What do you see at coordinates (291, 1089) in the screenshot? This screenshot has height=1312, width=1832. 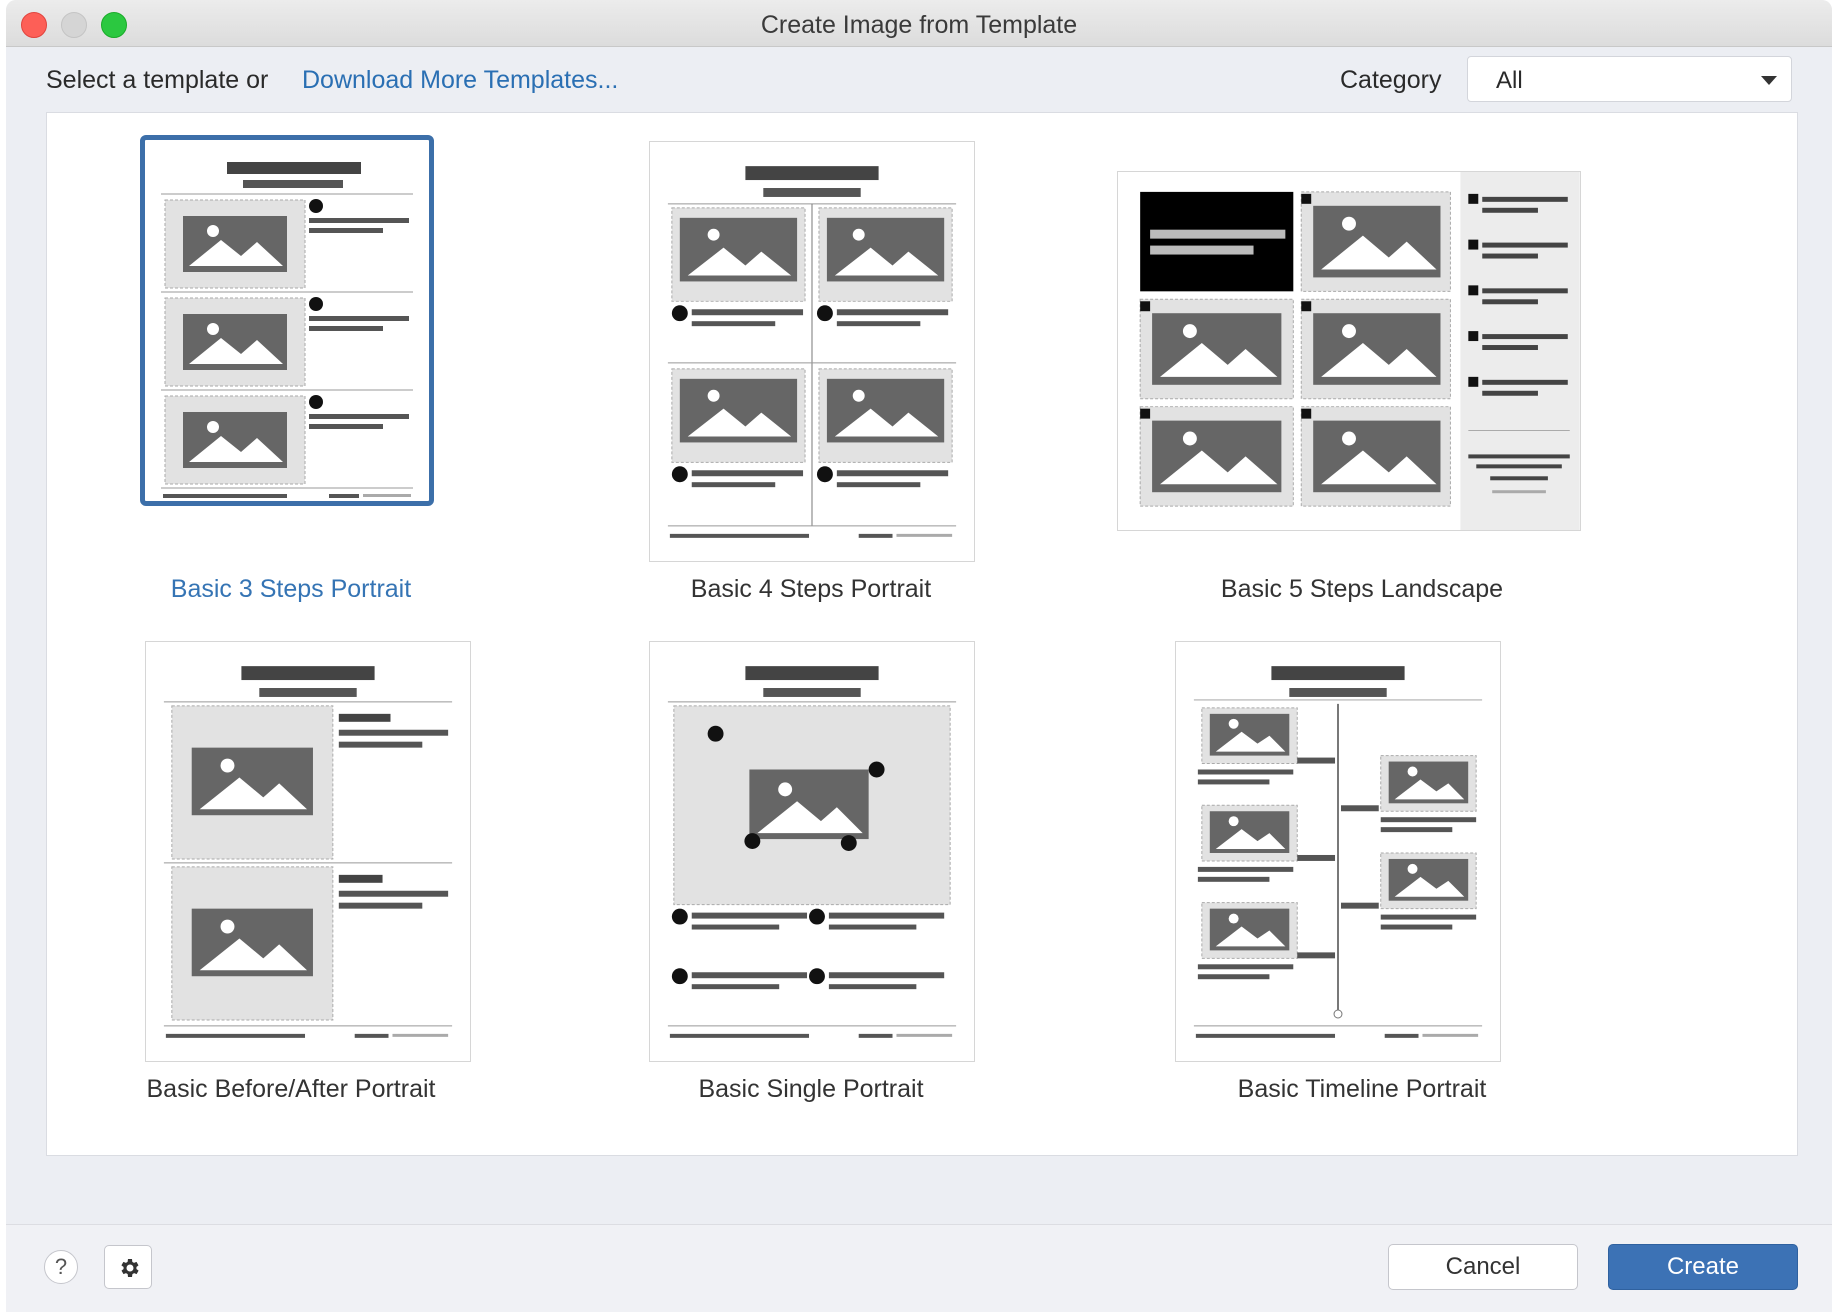 I see `template-name: Basic Before/After Portrait` at bounding box center [291, 1089].